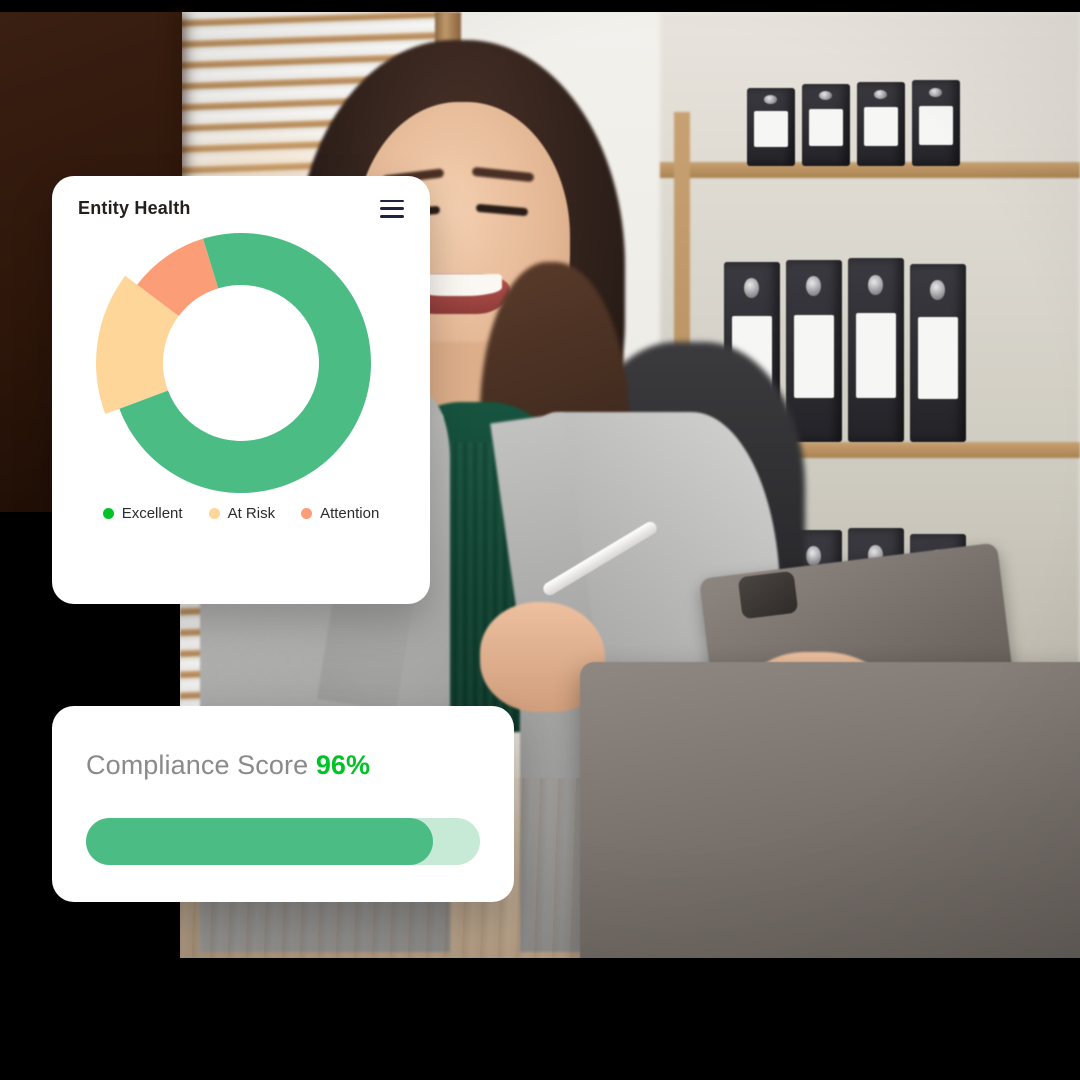 Image resolution: width=1080 pixels, height=1080 pixels. What do you see at coordinates (241, 197) in the screenshot?
I see `entity-health-card-header: Entity Health` at bounding box center [241, 197].